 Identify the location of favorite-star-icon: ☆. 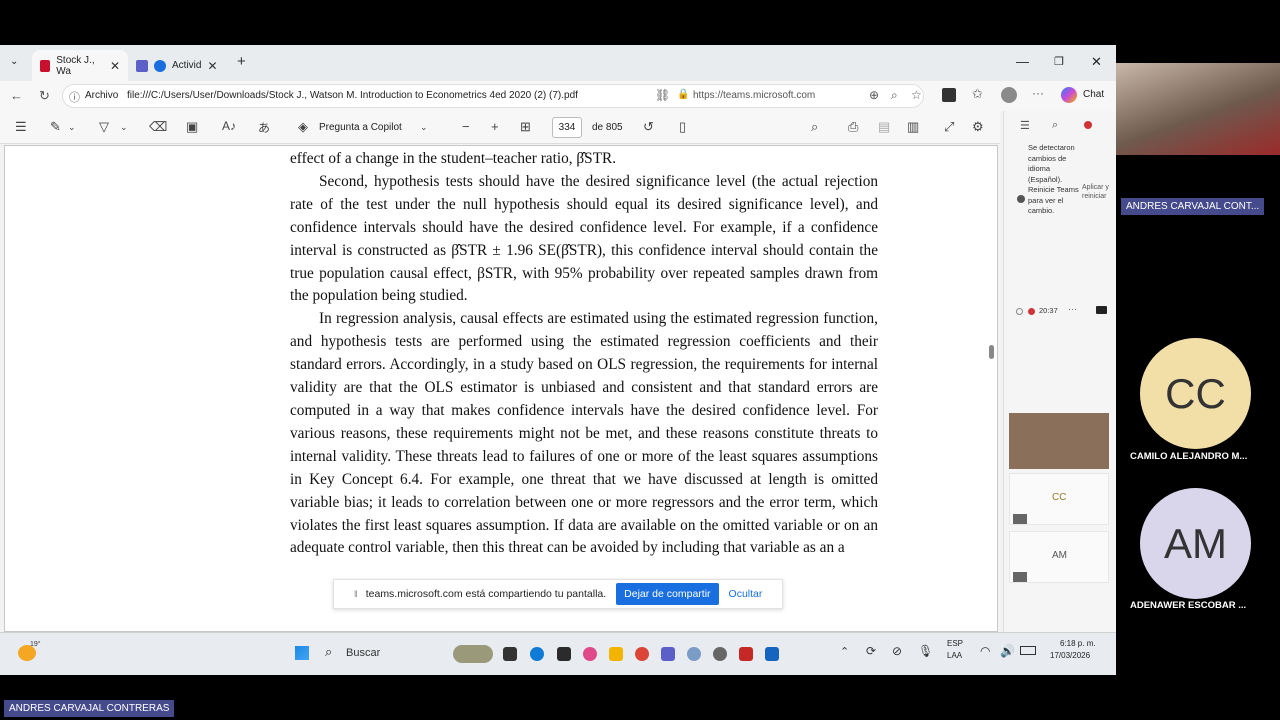
(916, 95).